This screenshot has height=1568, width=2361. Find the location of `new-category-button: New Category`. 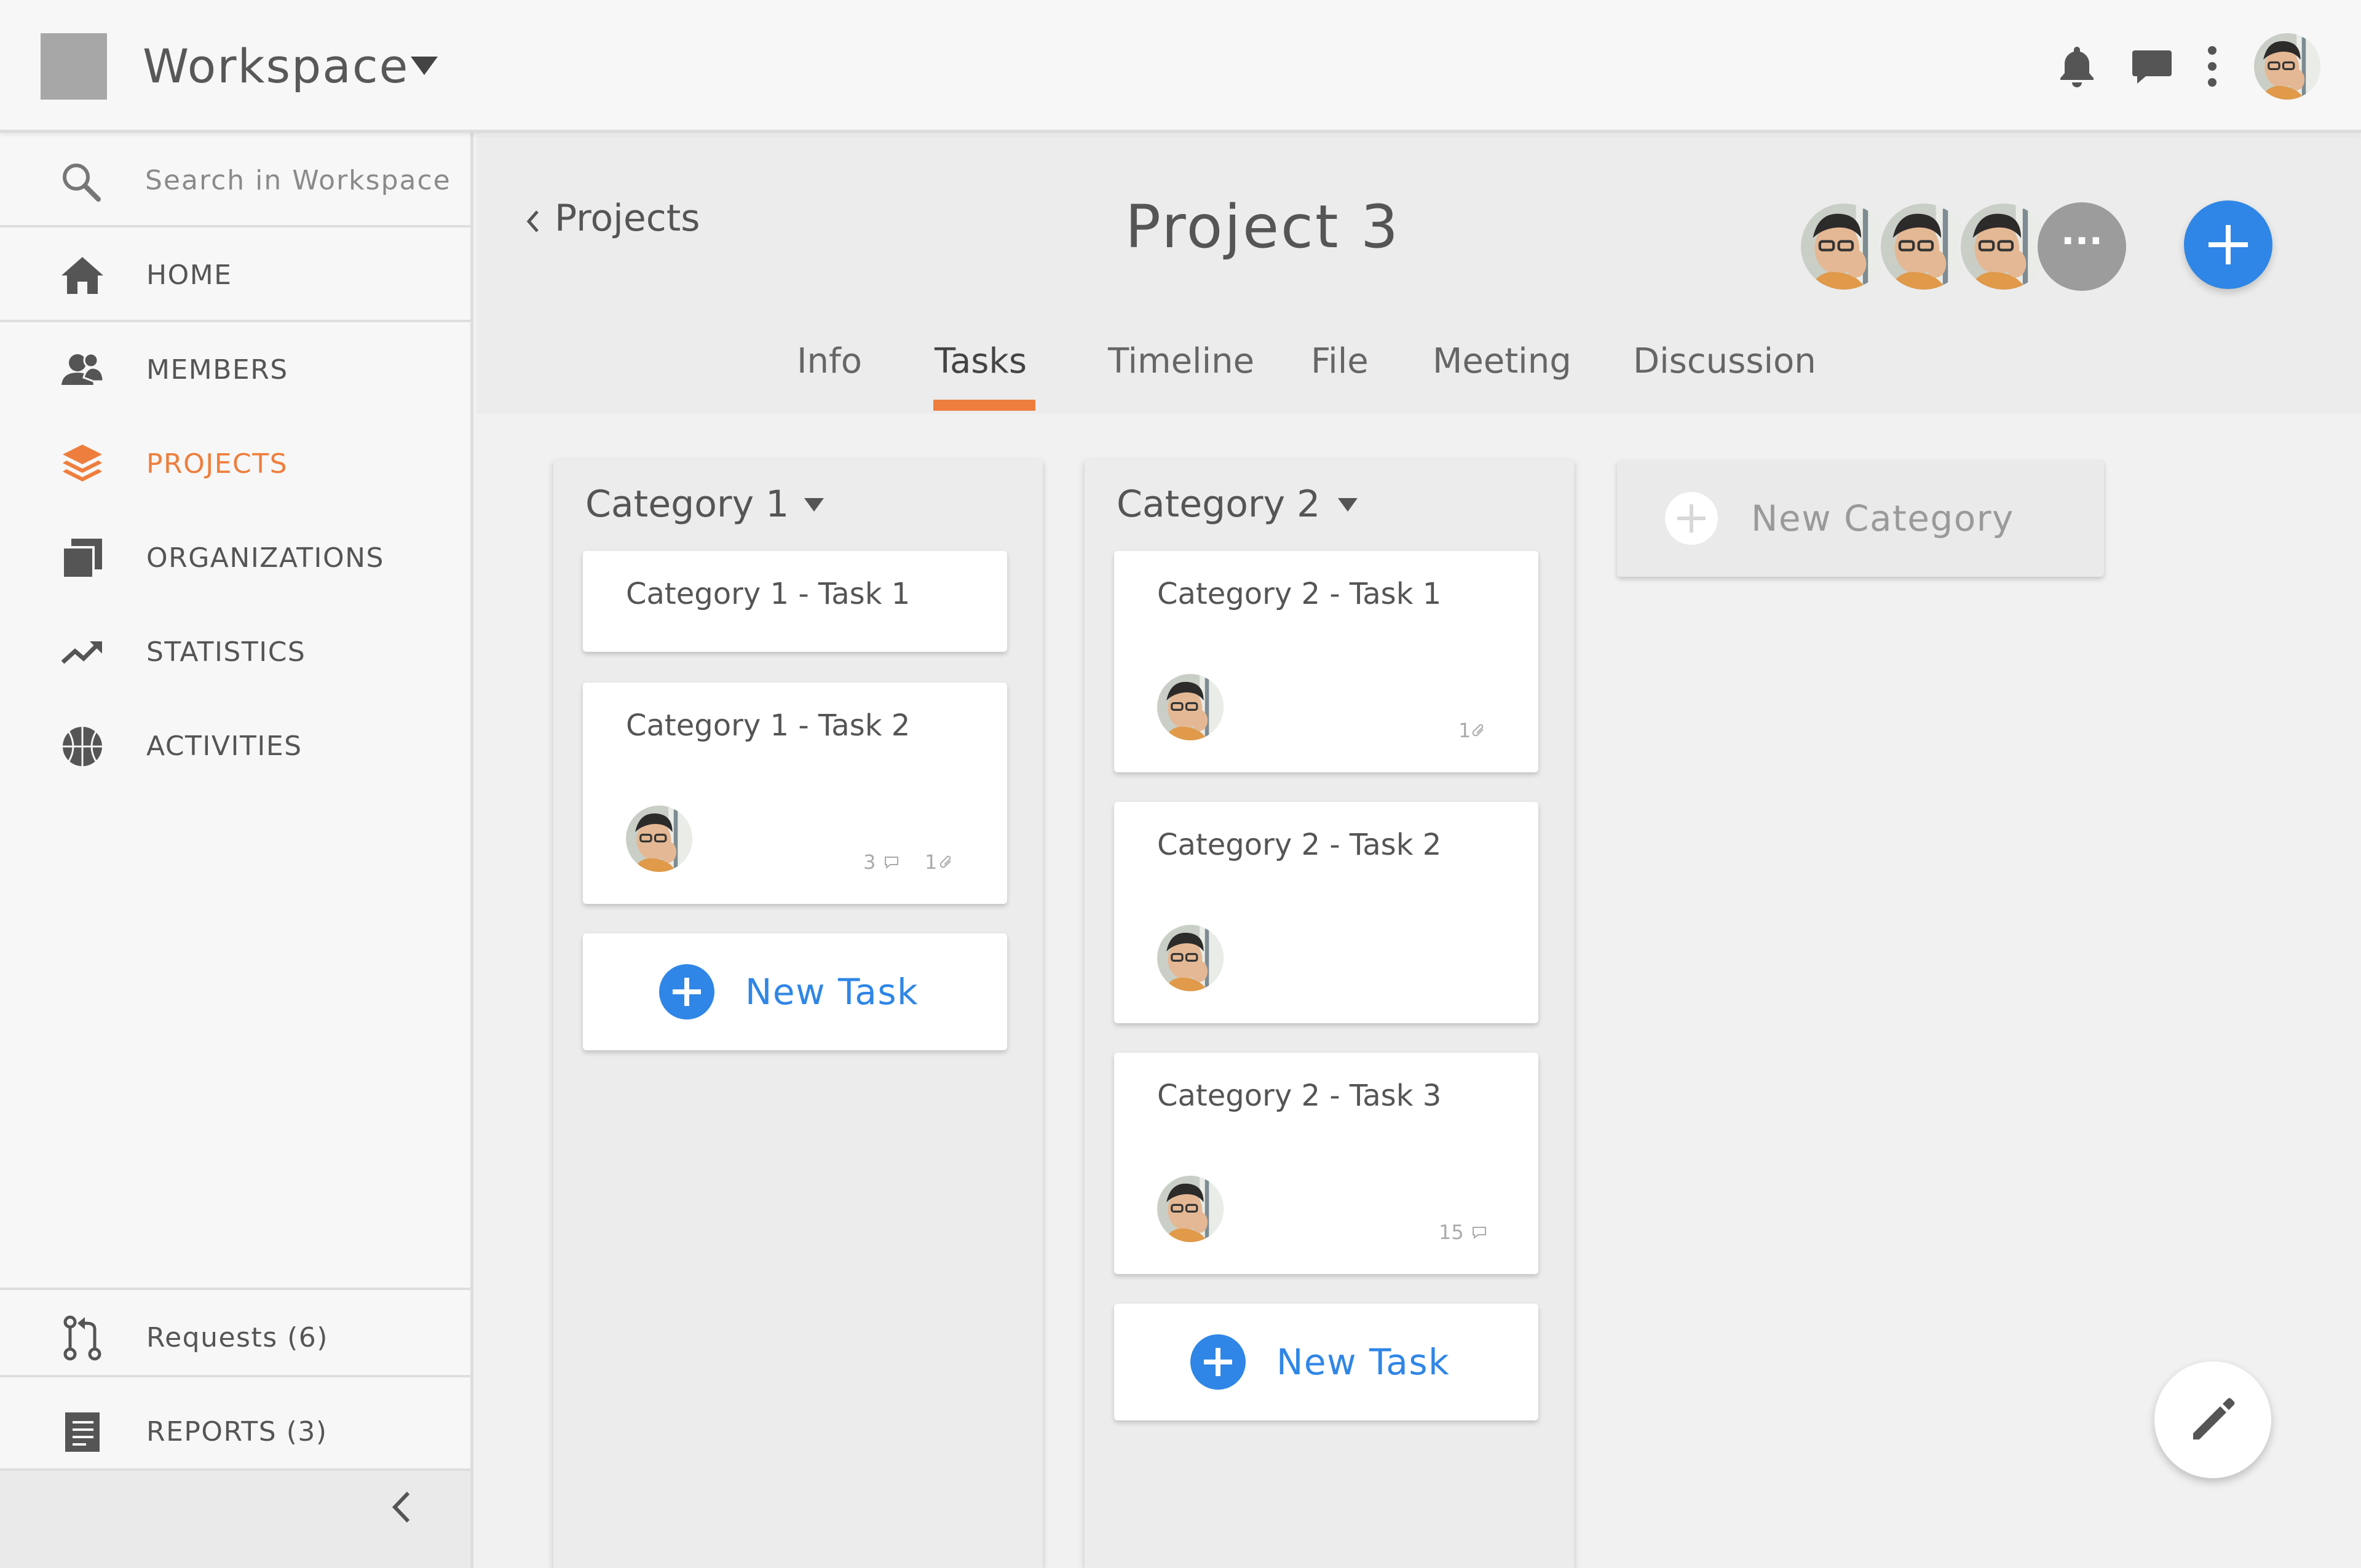

new-category-button: New Category is located at coordinates (1860, 518).